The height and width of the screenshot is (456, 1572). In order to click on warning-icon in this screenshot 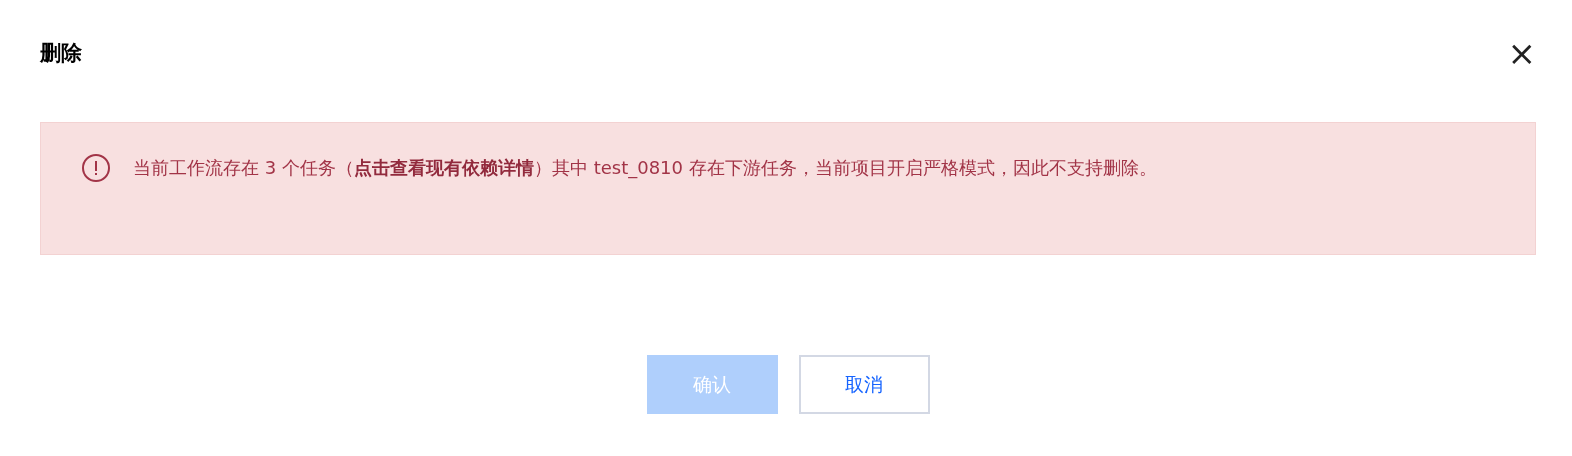, I will do `click(96, 168)`.